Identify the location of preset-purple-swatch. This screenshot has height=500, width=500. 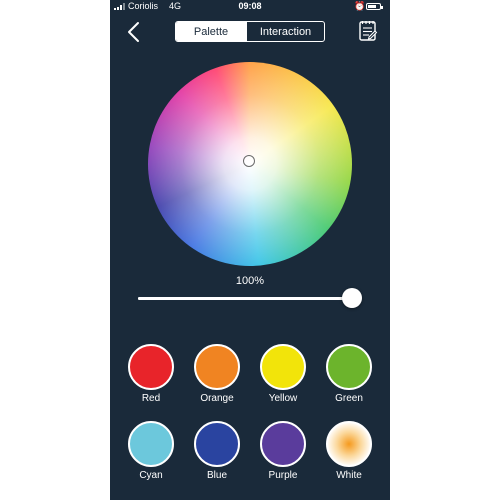
(283, 444).